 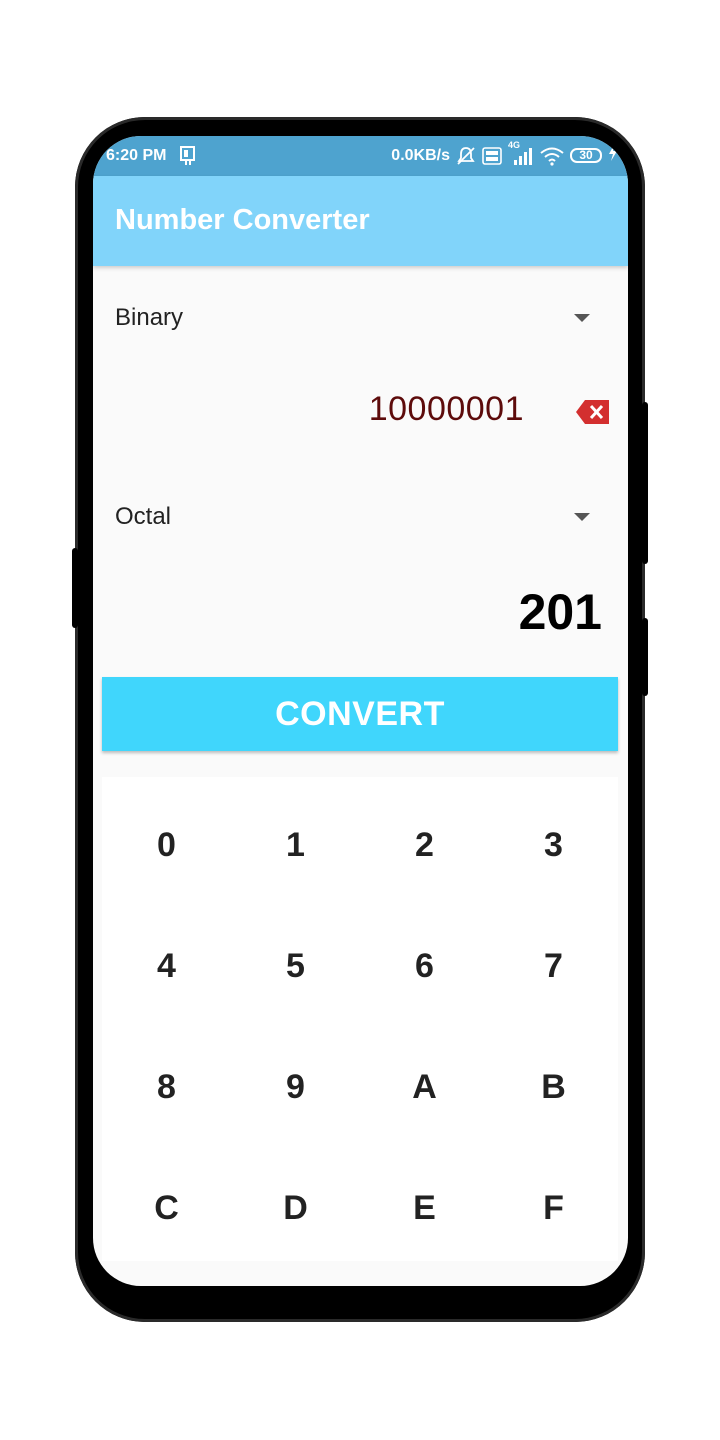 I want to click on from-base-label: Binary, so click(x=149, y=317).